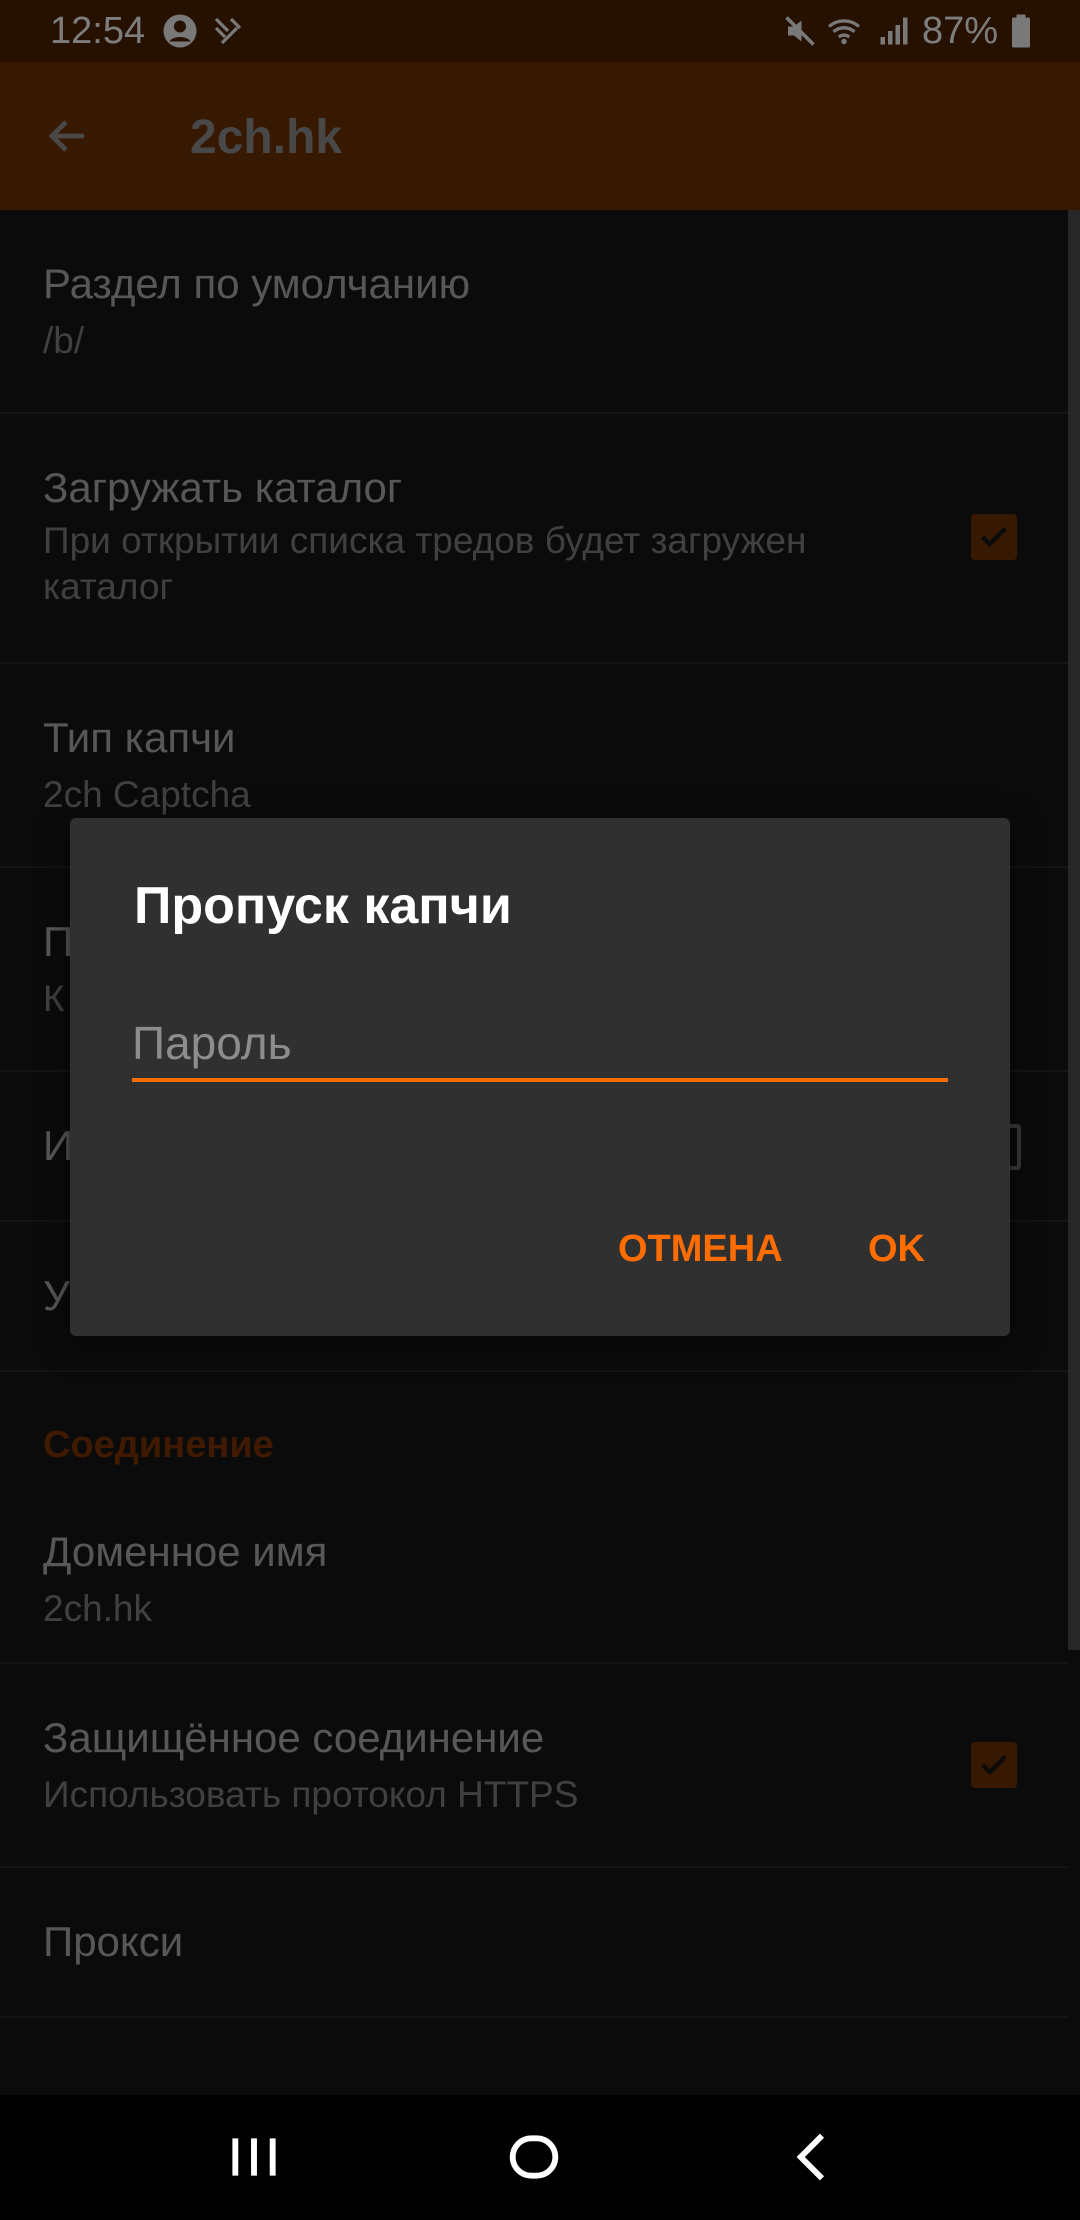  Describe the element at coordinates (534, 2157) in the screenshot. I see `home-icon` at that location.